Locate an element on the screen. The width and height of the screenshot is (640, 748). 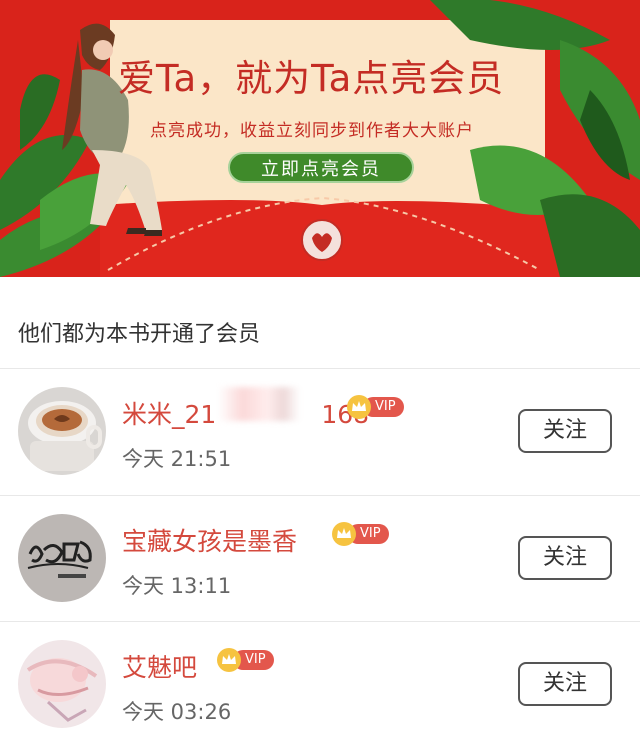
member-name: 艾魅吧 is located at coordinates (159, 666).